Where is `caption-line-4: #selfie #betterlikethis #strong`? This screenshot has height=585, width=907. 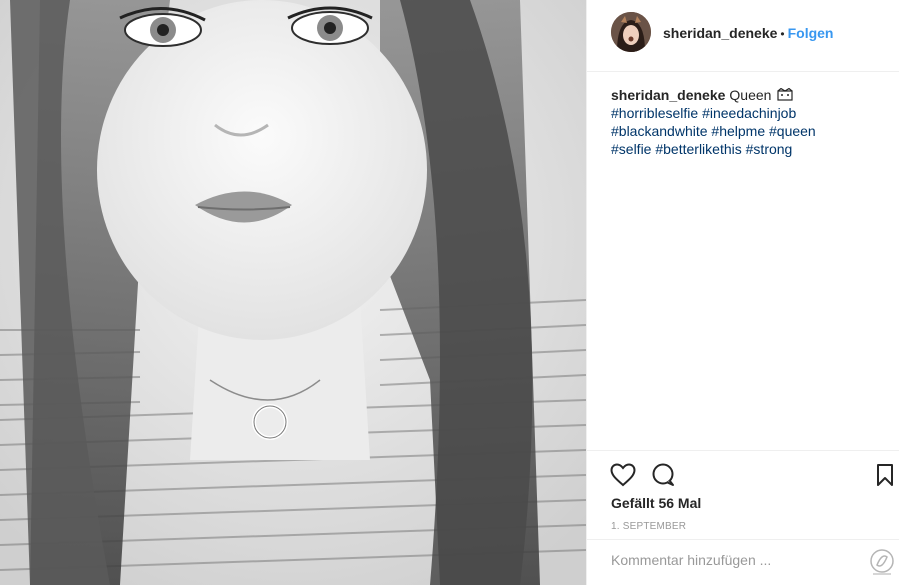
caption-line-4: #selfie #betterlikethis #strong is located at coordinates (751, 149).